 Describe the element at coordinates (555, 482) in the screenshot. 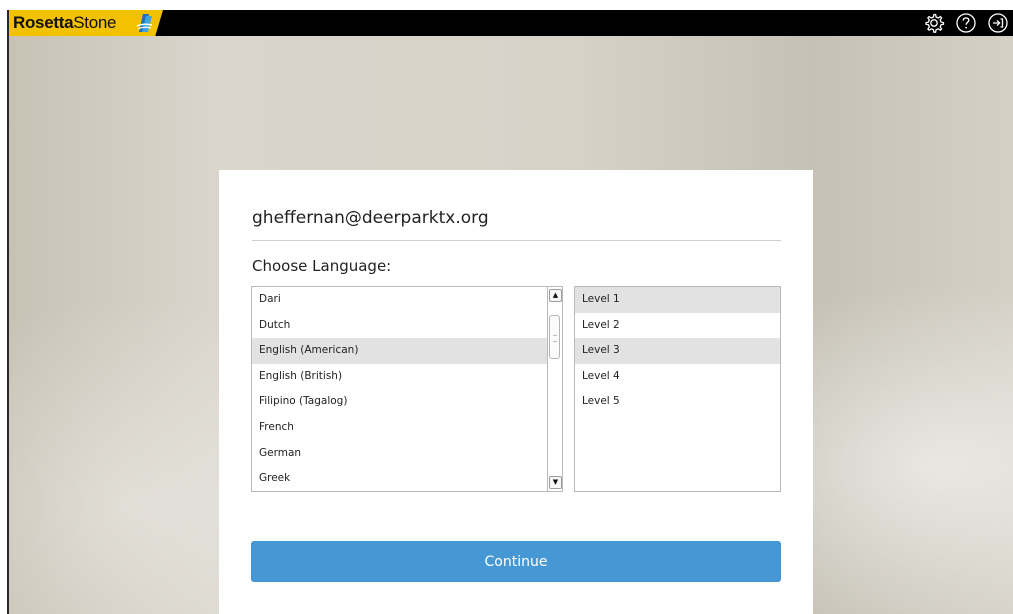

I see `scroll-down-arrow-icon: ▼` at that location.